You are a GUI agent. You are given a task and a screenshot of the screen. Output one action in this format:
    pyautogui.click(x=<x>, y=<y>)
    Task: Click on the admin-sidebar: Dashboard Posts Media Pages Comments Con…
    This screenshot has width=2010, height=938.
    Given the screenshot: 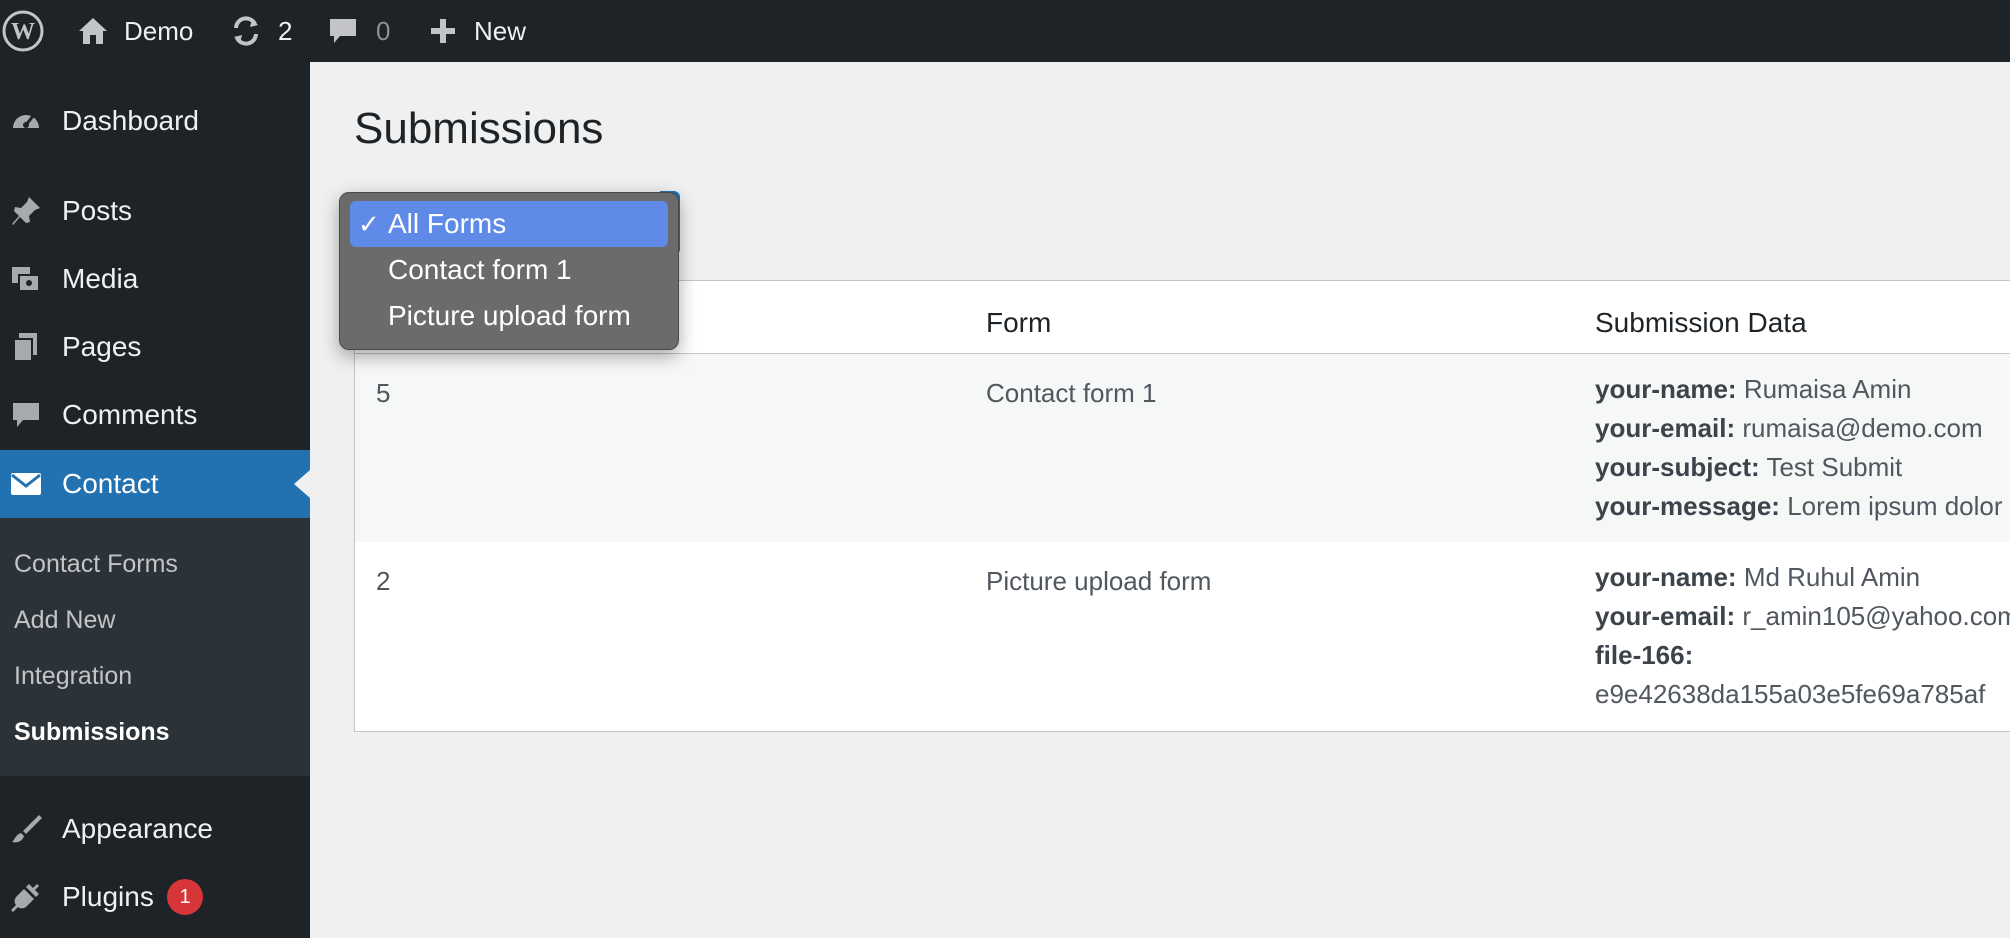 What is the action you would take?
    pyautogui.click(x=155, y=500)
    